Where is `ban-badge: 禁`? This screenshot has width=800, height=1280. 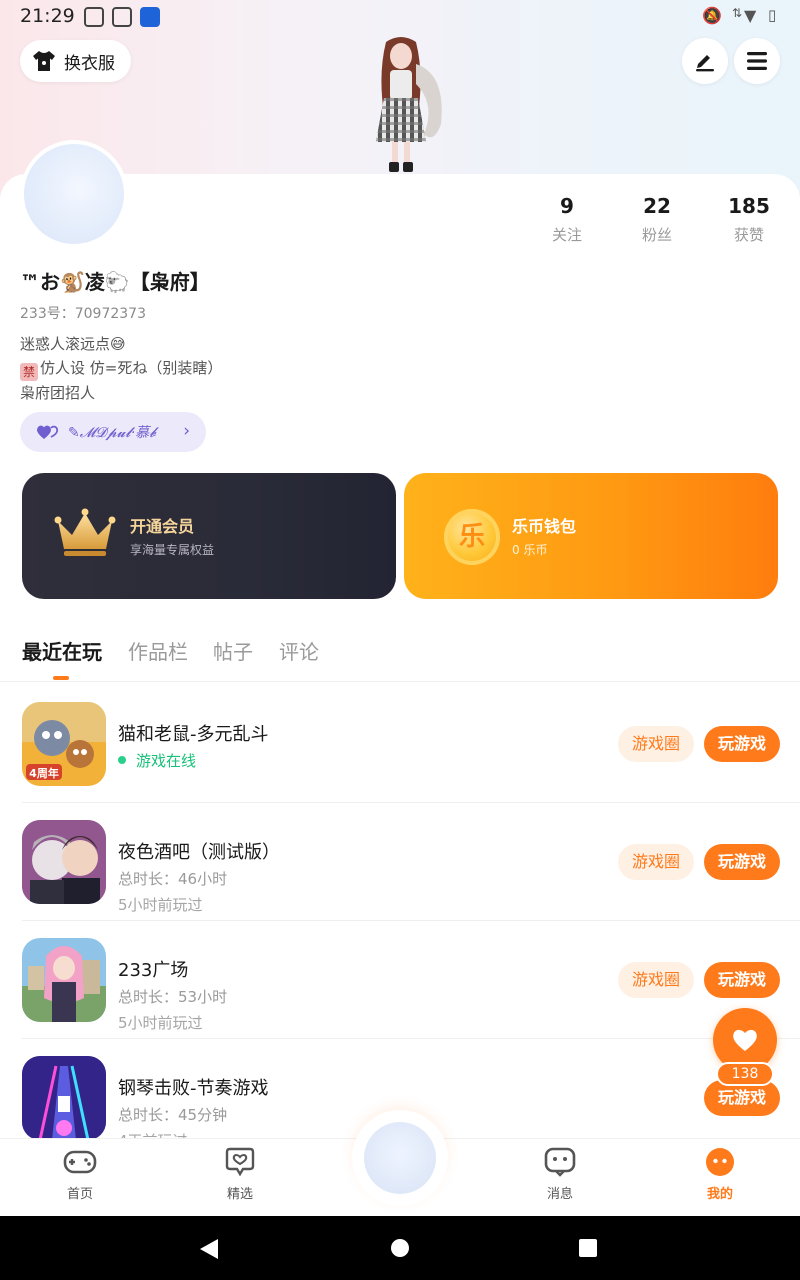
ban-badge: 禁 is located at coordinates (29, 372).